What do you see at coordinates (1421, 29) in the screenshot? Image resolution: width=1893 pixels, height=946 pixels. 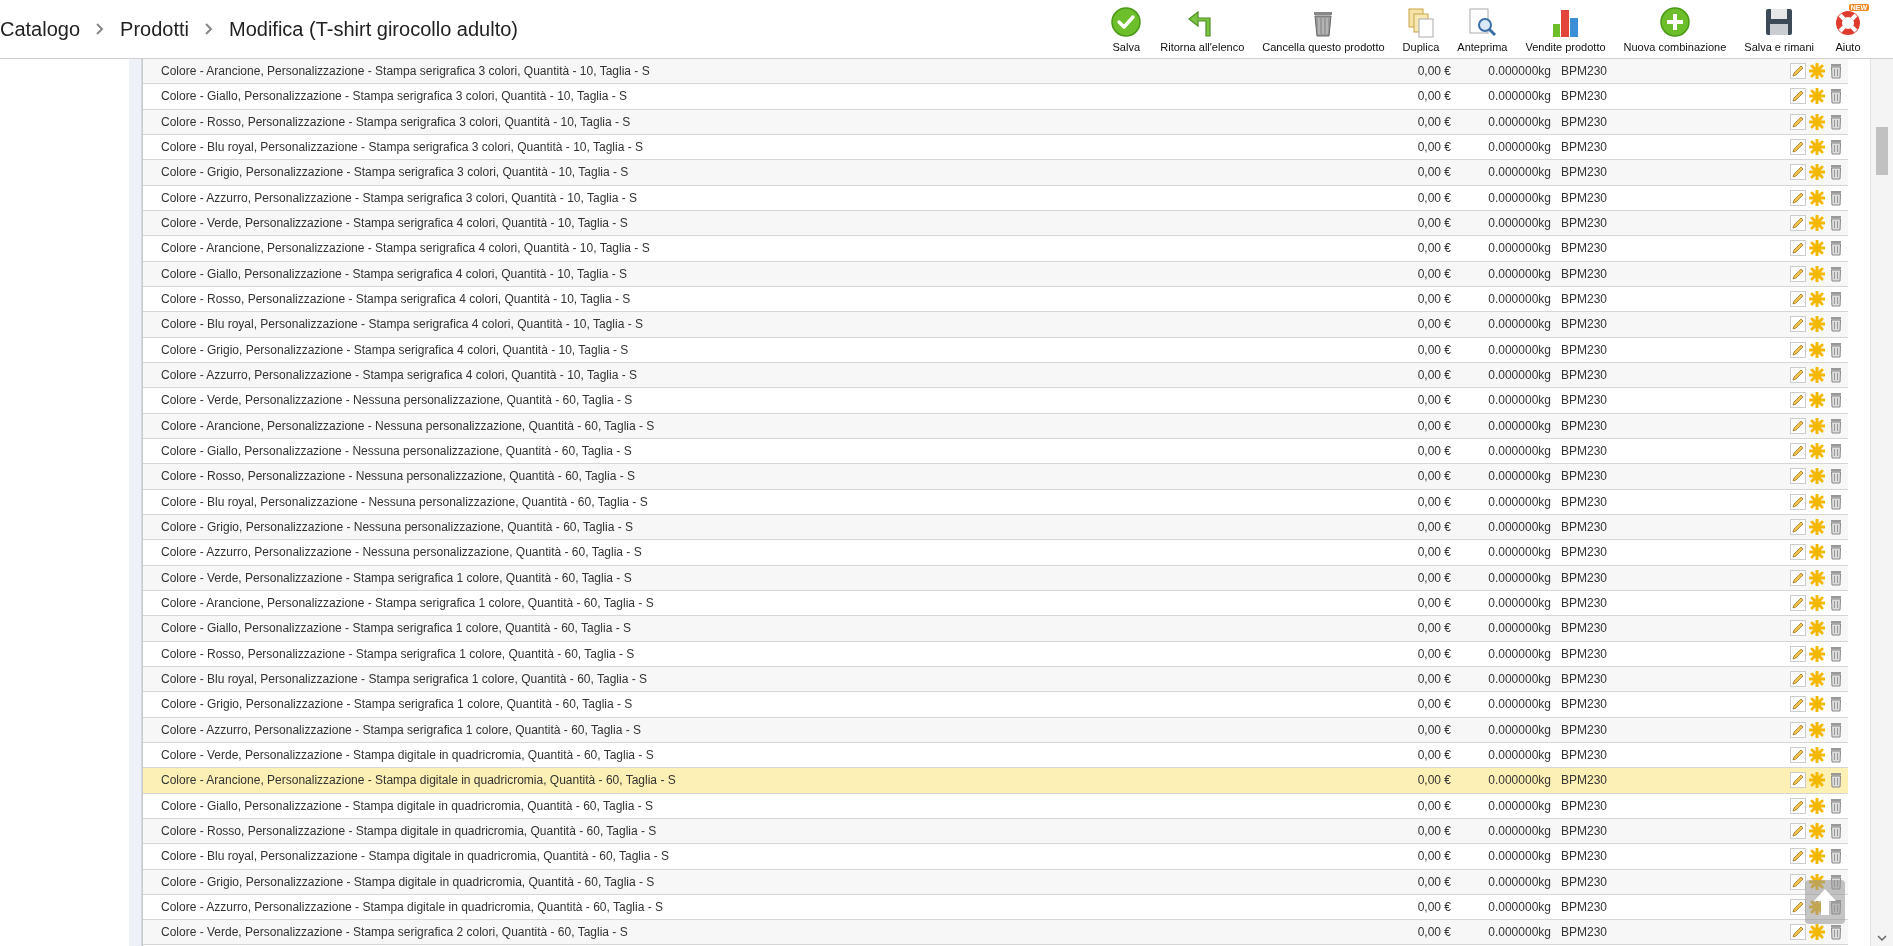 I see `toolbar-button: Duplica` at bounding box center [1421, 29].